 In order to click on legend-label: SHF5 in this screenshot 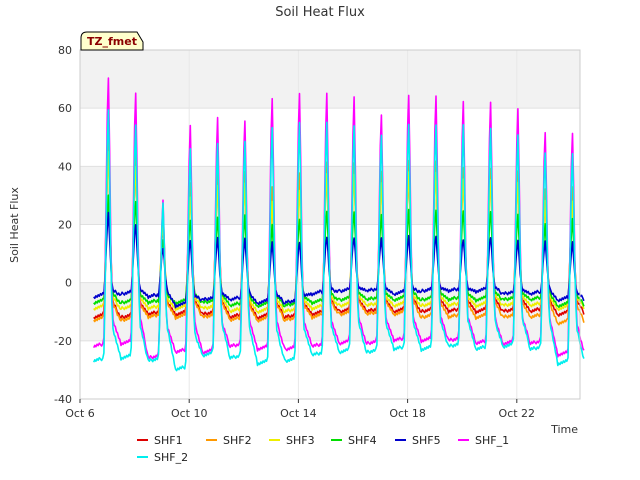, I will do `click(426, 440)`.